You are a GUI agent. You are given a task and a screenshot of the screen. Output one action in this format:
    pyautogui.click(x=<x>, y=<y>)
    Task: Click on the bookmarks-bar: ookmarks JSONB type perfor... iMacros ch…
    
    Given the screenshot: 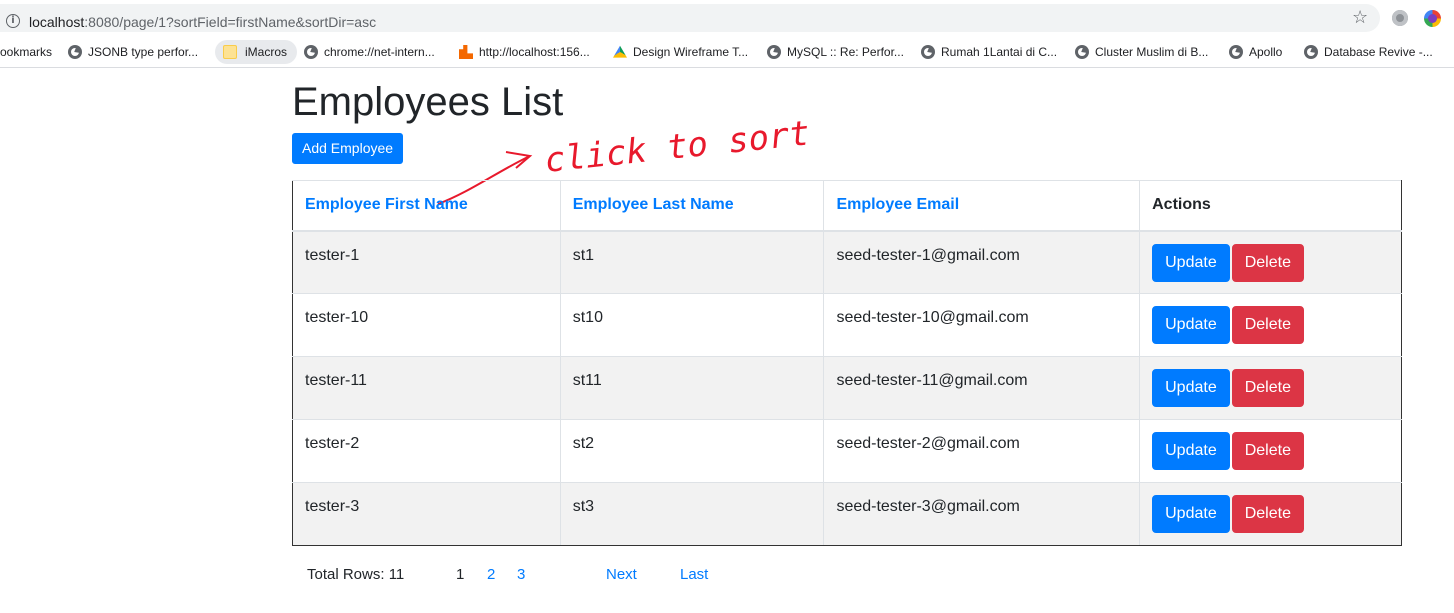 What is the action you would take?
    pyautogui.click(x=727, y=52)
    